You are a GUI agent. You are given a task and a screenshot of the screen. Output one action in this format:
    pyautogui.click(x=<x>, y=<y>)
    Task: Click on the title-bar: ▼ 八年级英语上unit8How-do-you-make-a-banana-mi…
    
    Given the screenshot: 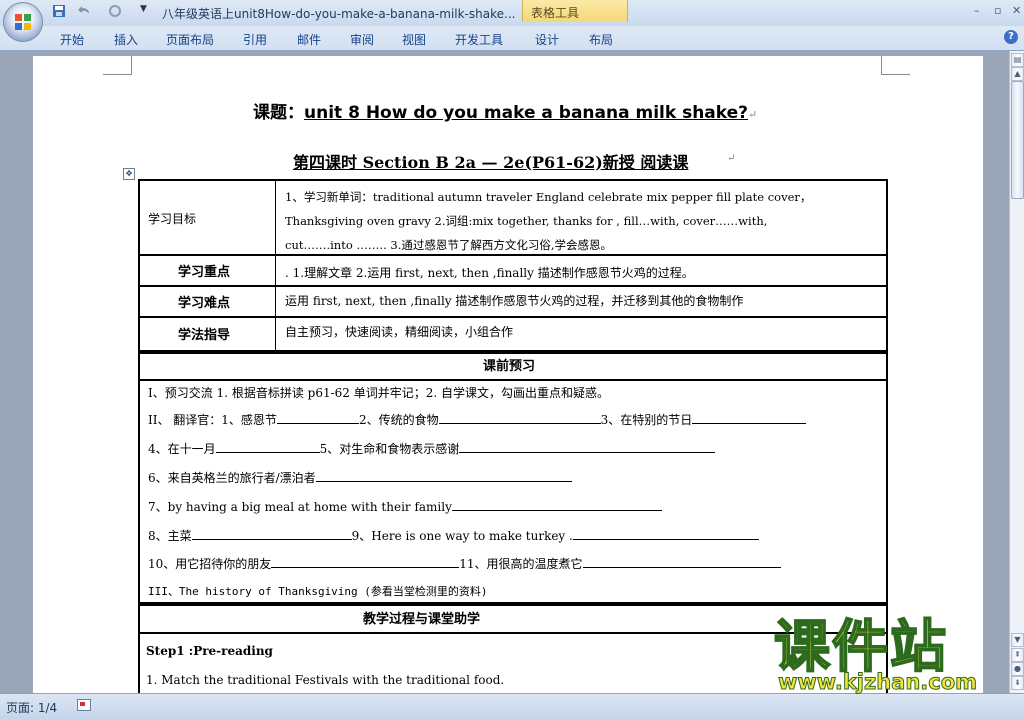 What is the action you would take?
    pyautogui.click(x=512, y=13)
    